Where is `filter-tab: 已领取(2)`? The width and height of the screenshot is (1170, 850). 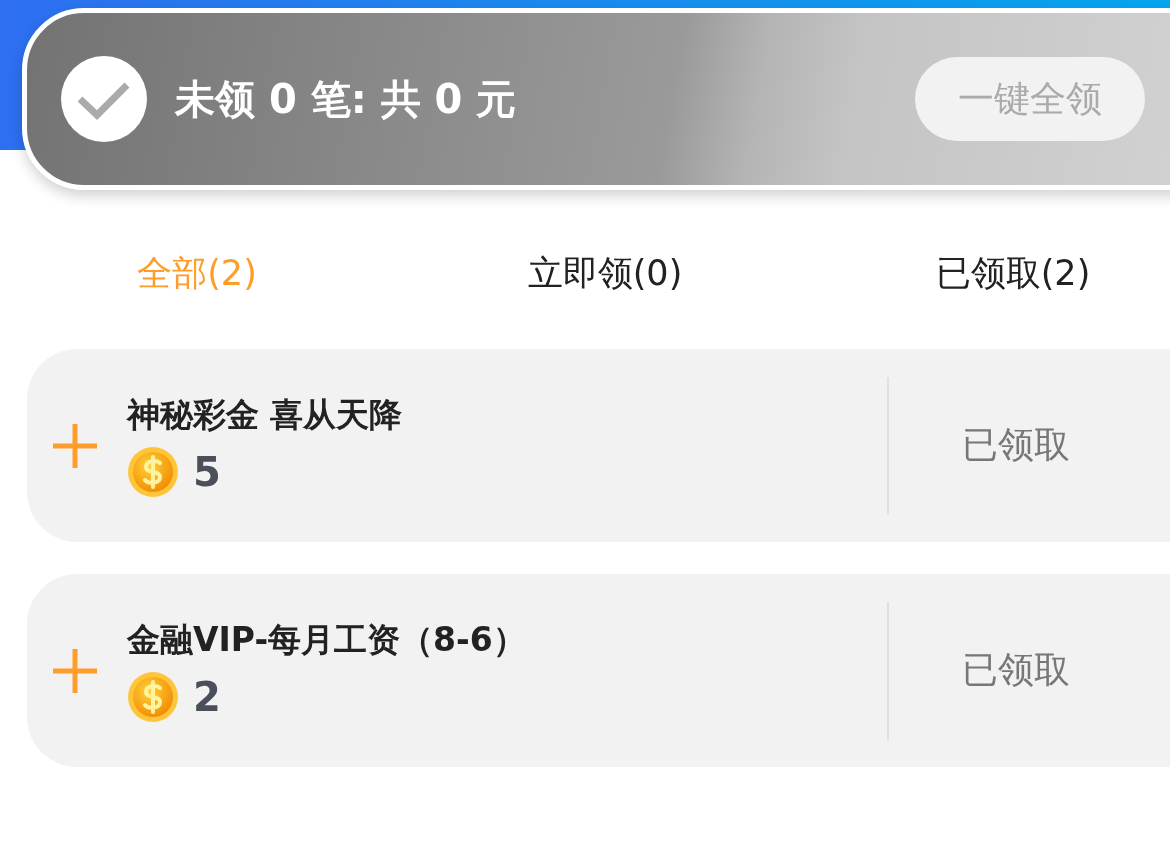
filter-tab: 已领取(2) is located at coordinates (1013, 273).